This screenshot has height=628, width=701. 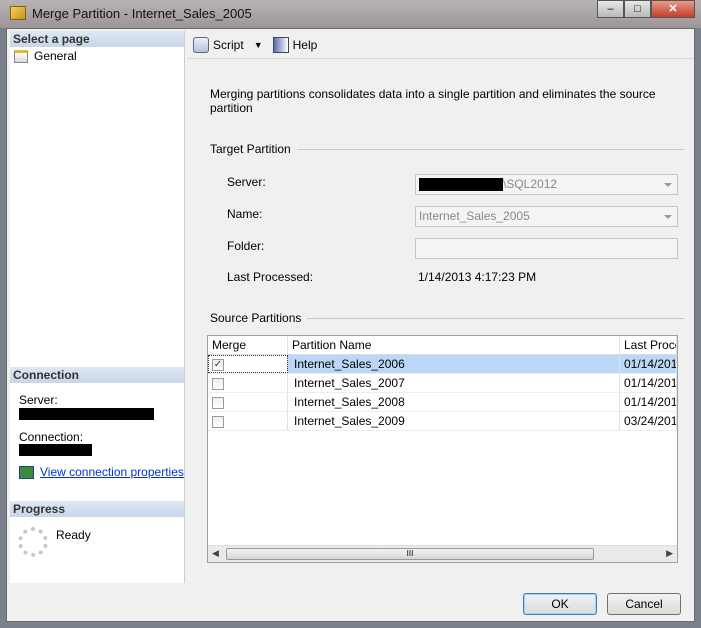 What do you see at coordinates (454, 402) in the screenshot?
I see `partition-name-cell: Internet_Sales_2008` at bounding box center [454, 402].